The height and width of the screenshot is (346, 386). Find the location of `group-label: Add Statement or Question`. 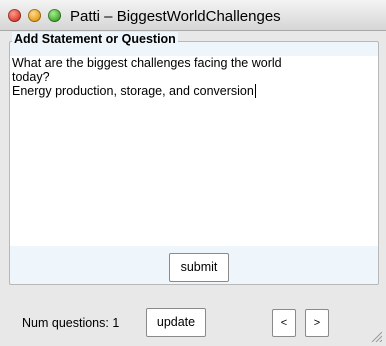

group-label: Add Statement or Question is located at coordinates (95, 39).